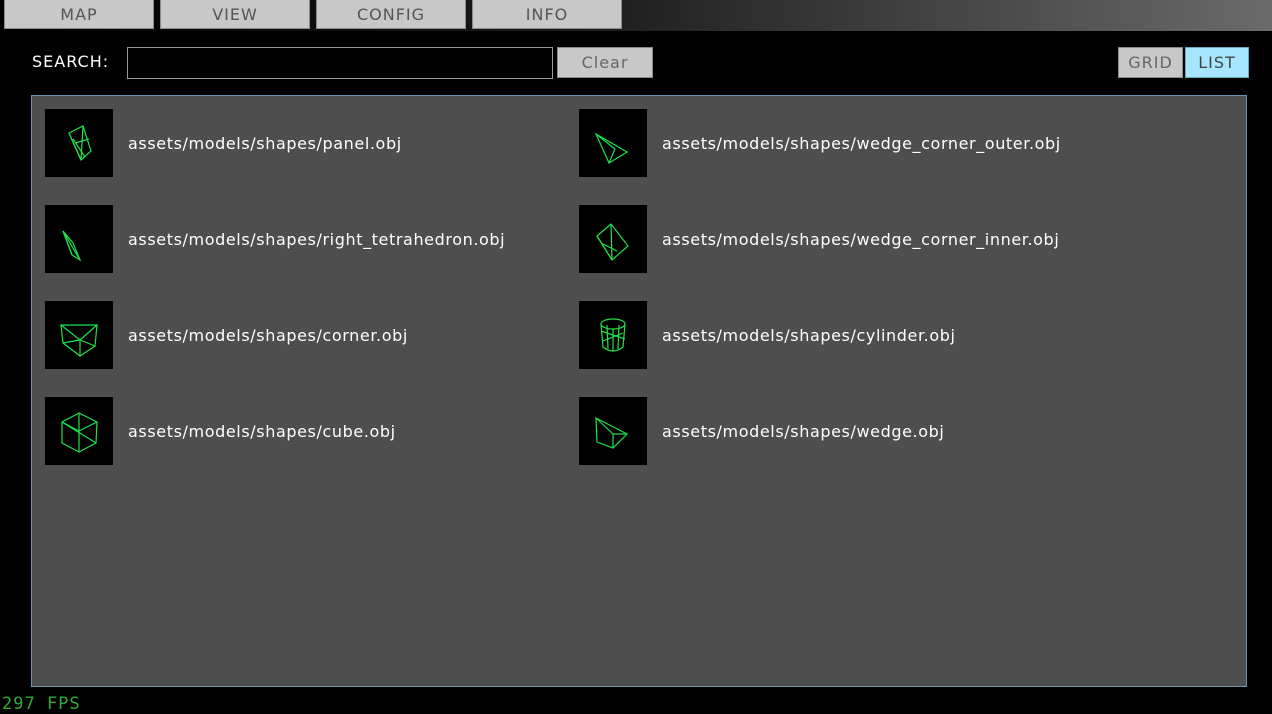 The image size is (1272, 714). I want to click on item-path: assets/models/shapes/corner.obj, so click(268, 335).